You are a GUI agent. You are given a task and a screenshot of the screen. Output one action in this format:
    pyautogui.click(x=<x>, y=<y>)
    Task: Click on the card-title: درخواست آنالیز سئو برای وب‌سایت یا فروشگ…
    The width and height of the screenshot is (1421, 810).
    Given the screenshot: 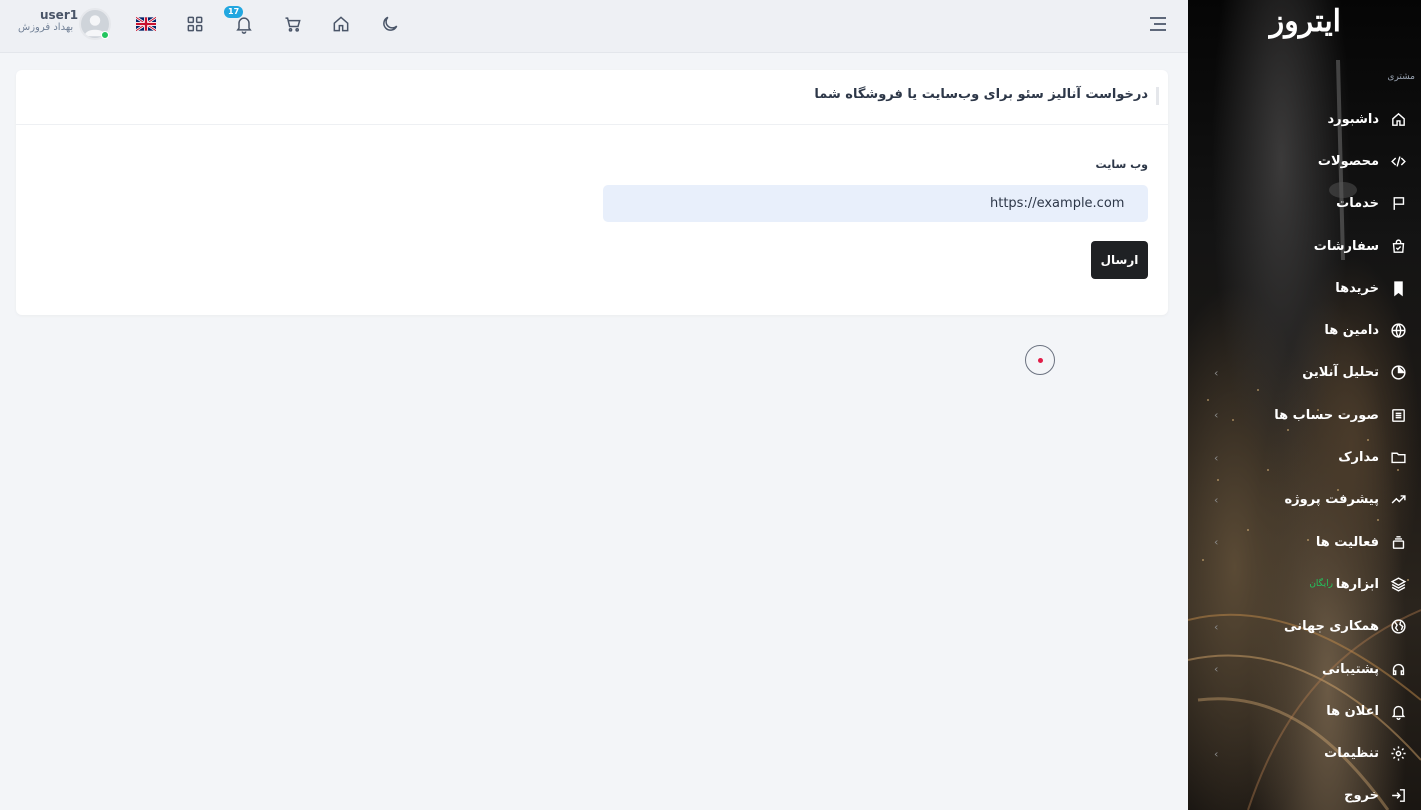 What is the action you would take?
    pyautogui.click(x=981, y=94)
    